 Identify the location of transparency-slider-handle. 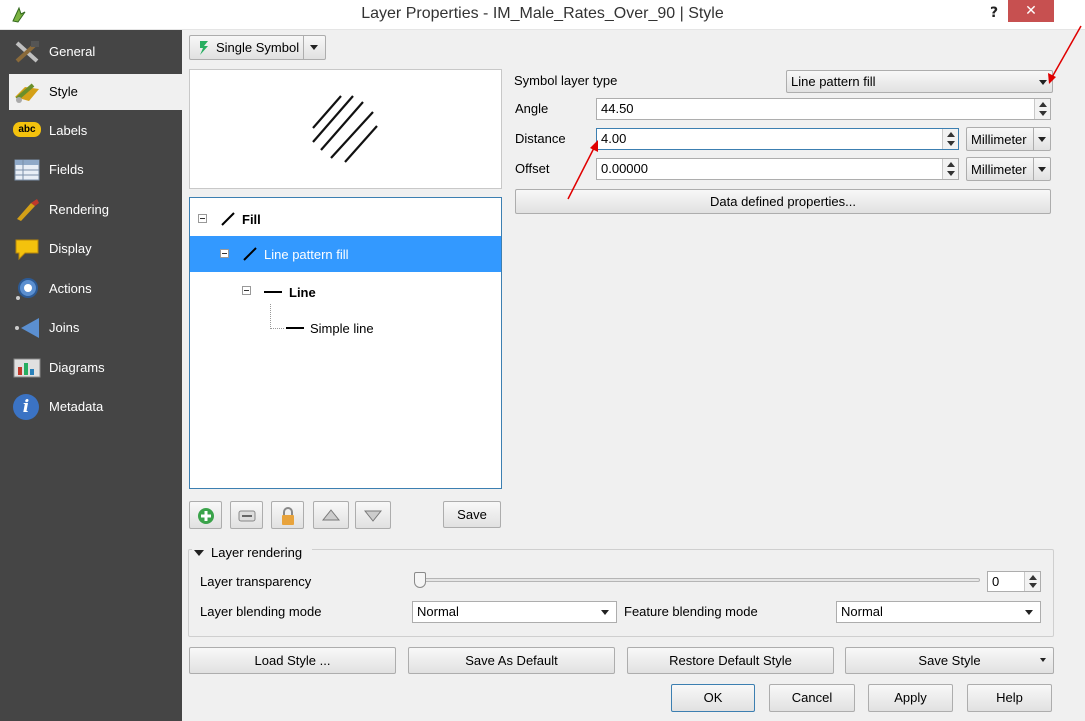
(420, 580).